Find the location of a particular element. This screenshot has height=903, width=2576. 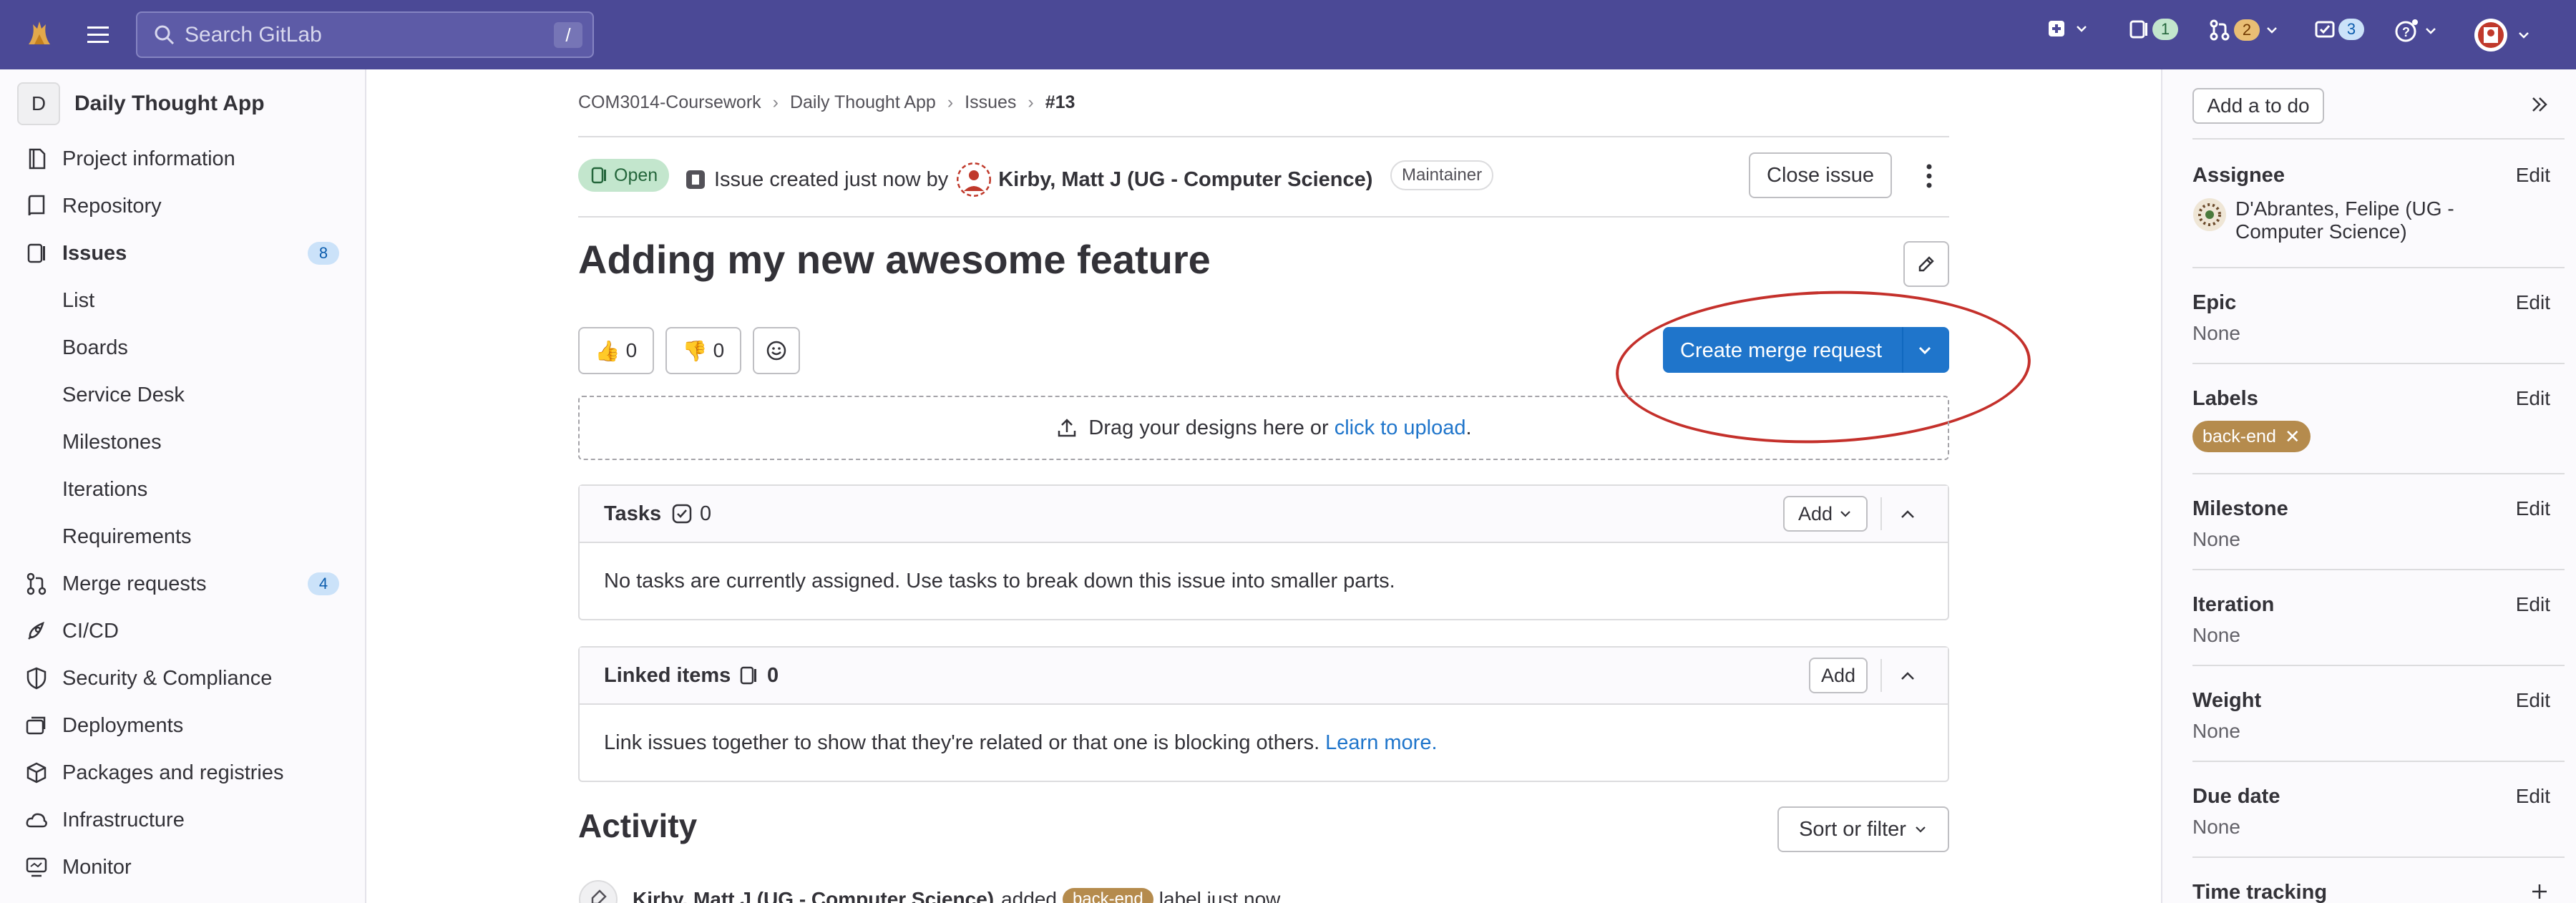

iteration-section: Iteration Edit None is located at coordinates (2371, 620).